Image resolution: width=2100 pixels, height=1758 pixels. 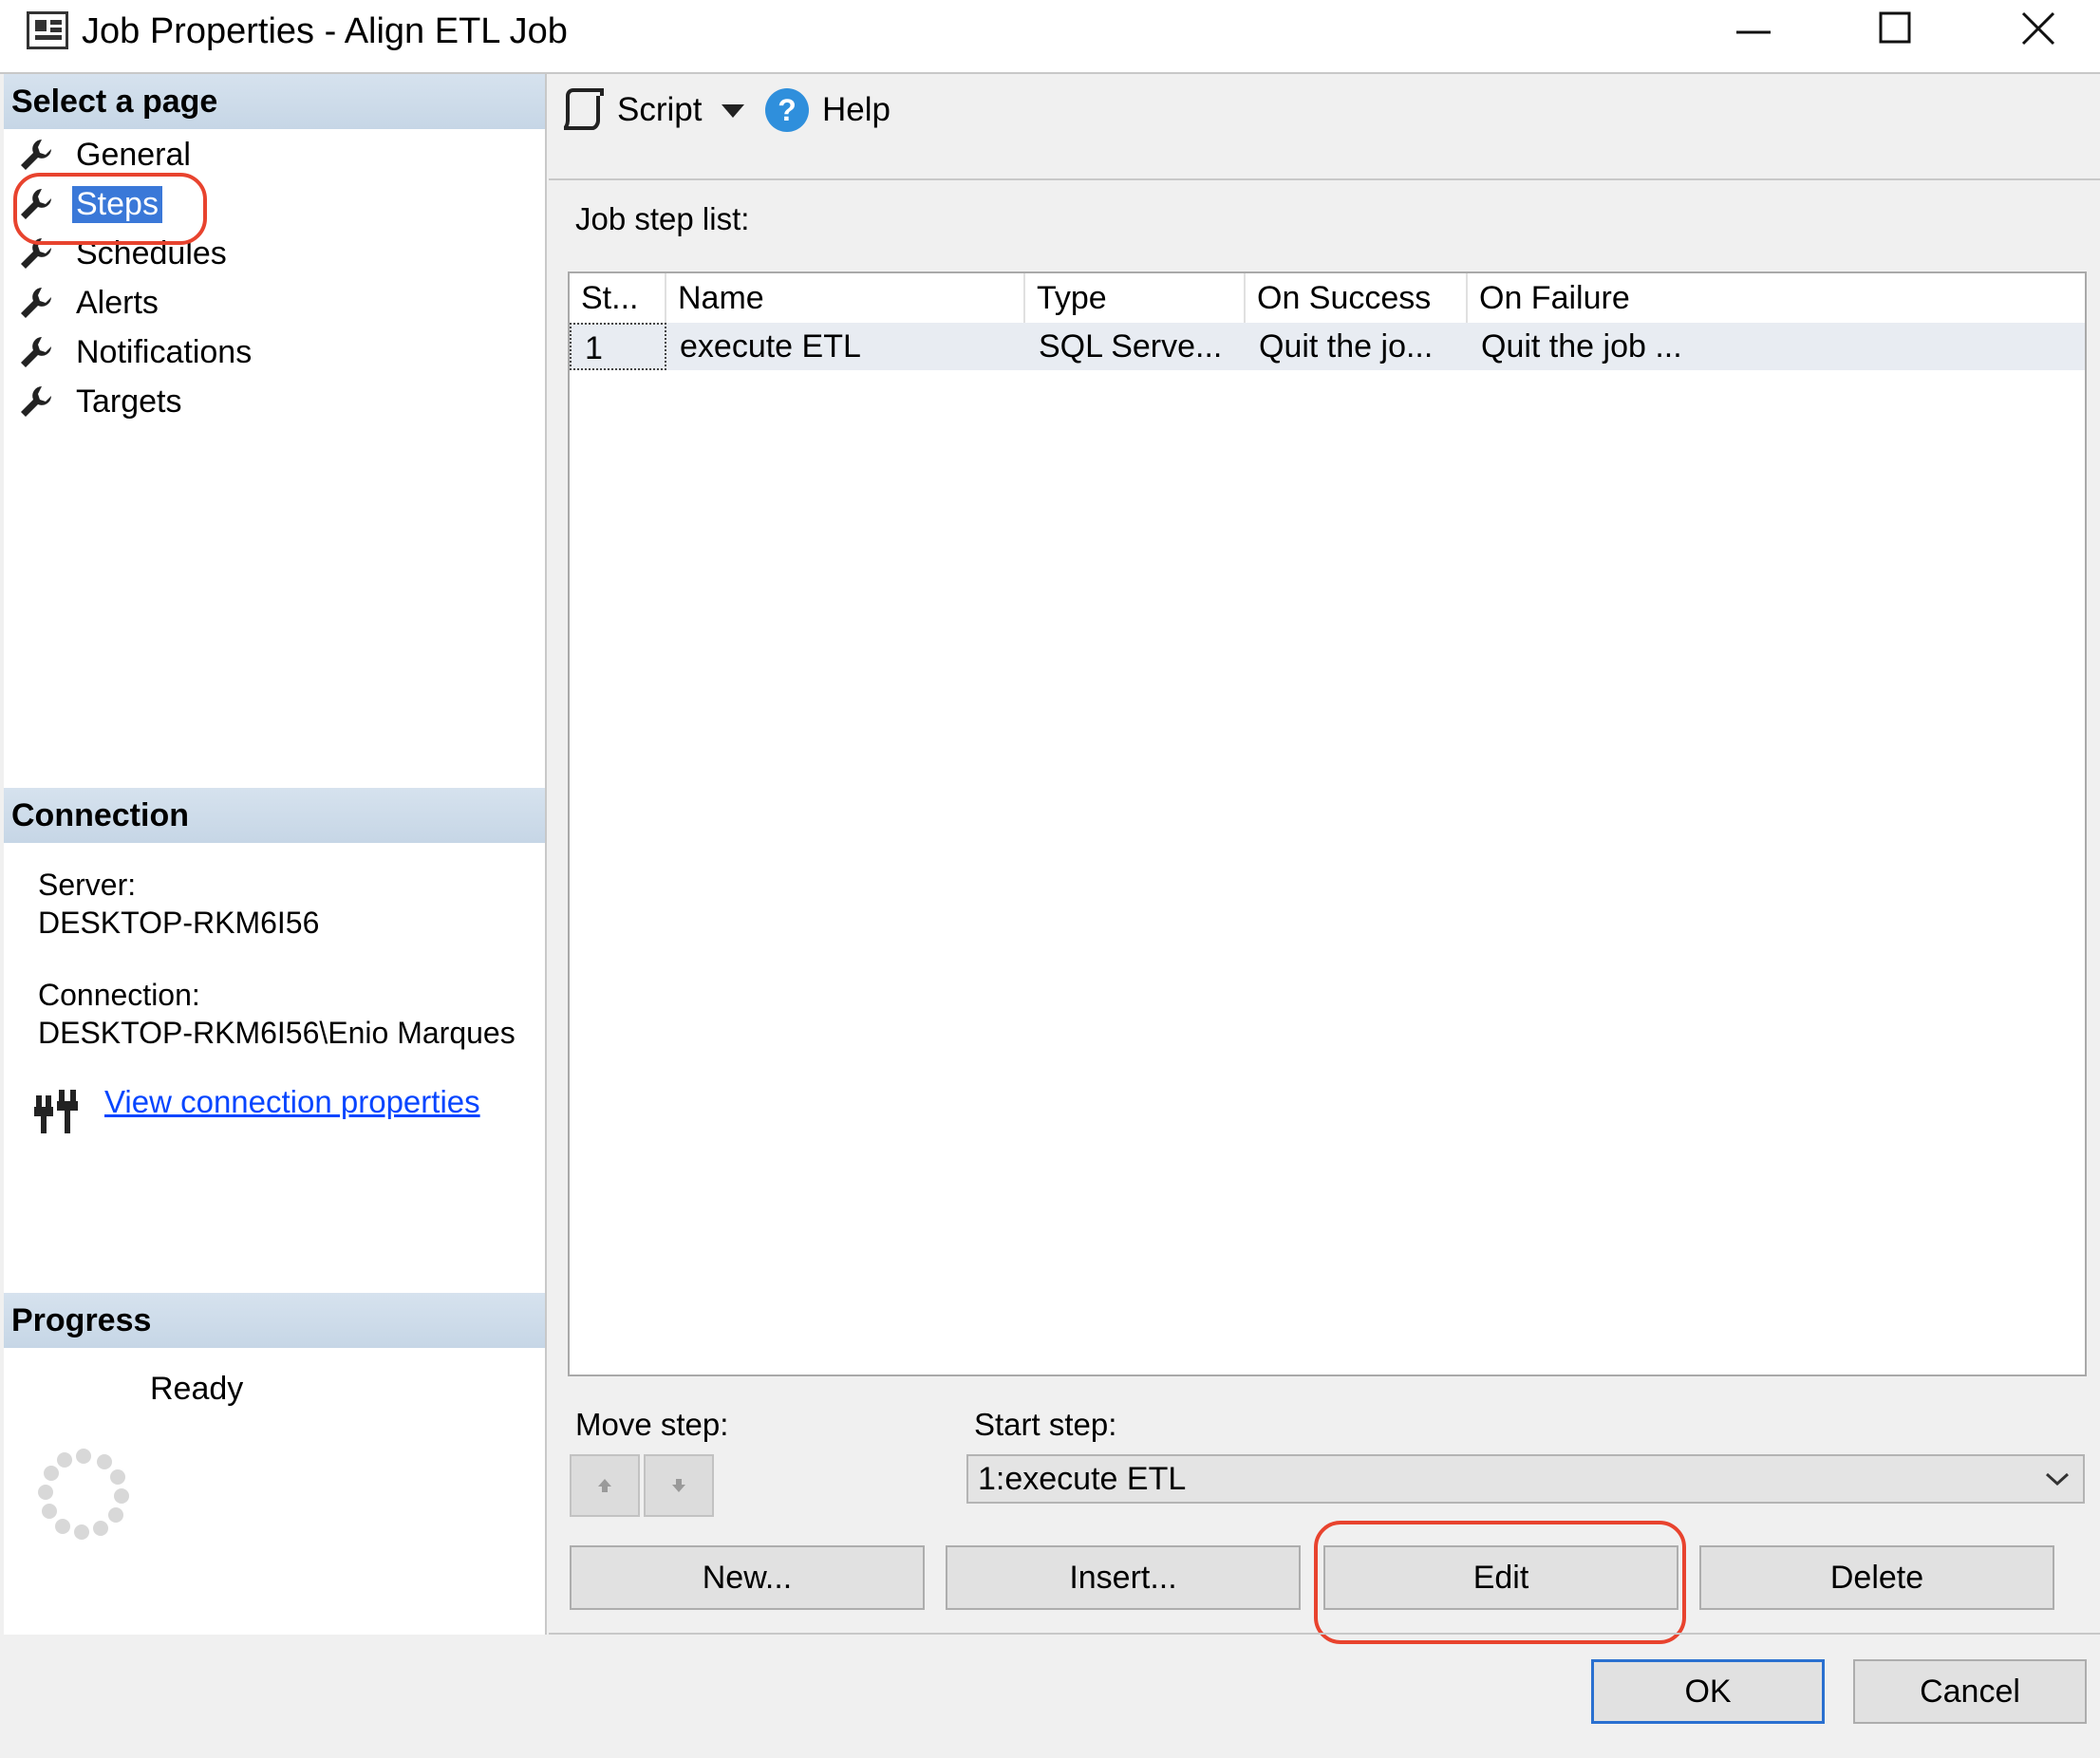 I want to click on help-icon: ?, so click(x=787, y=110).